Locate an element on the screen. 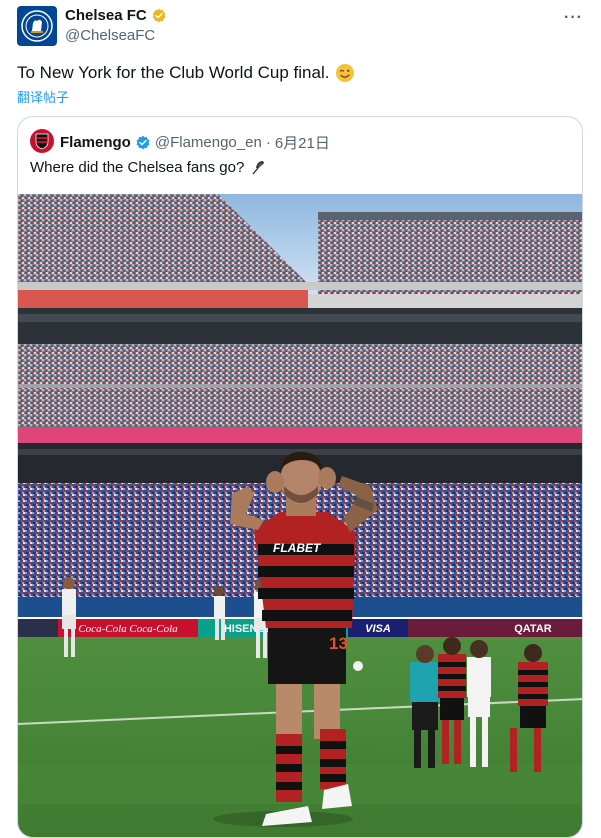 This screenshot has width=601, height=838. quoted-text: Where did the Chelsea fans go? is located at coordinates (149, 167).